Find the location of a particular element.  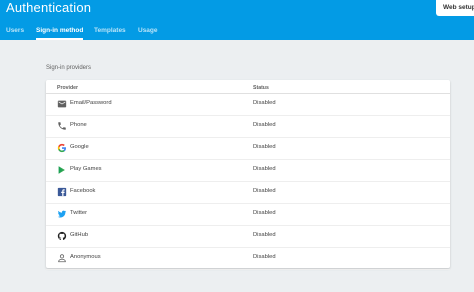

web-setup-button: Web setup is located at coordinates (455, 8).